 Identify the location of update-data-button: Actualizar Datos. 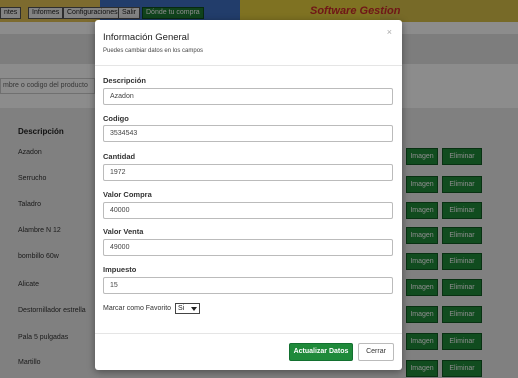
(321, 352).